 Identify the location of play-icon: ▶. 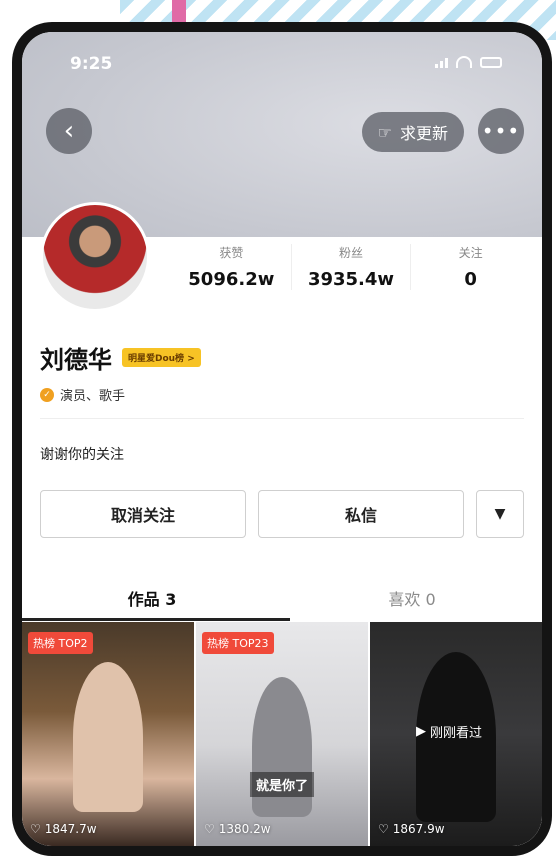
(421, 731).